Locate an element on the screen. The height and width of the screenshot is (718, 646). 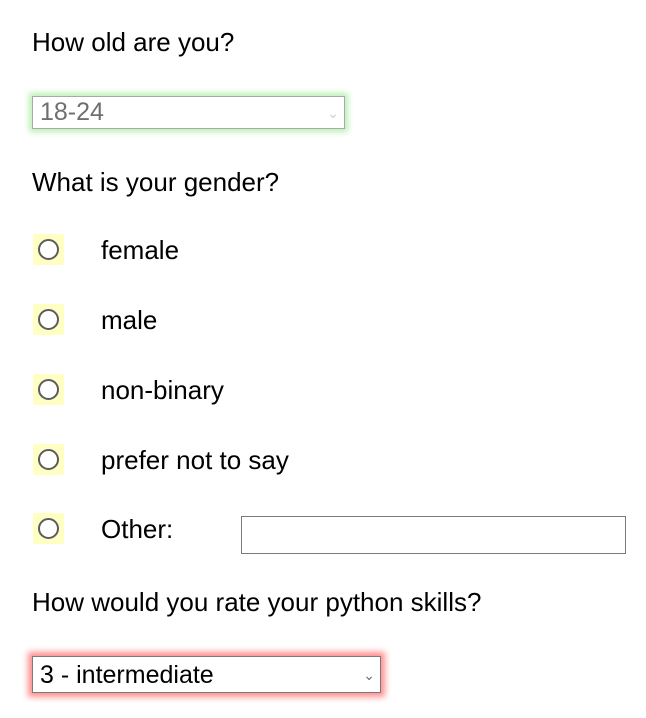
gender-option-label: Other: is located at coordinates (137, 529).